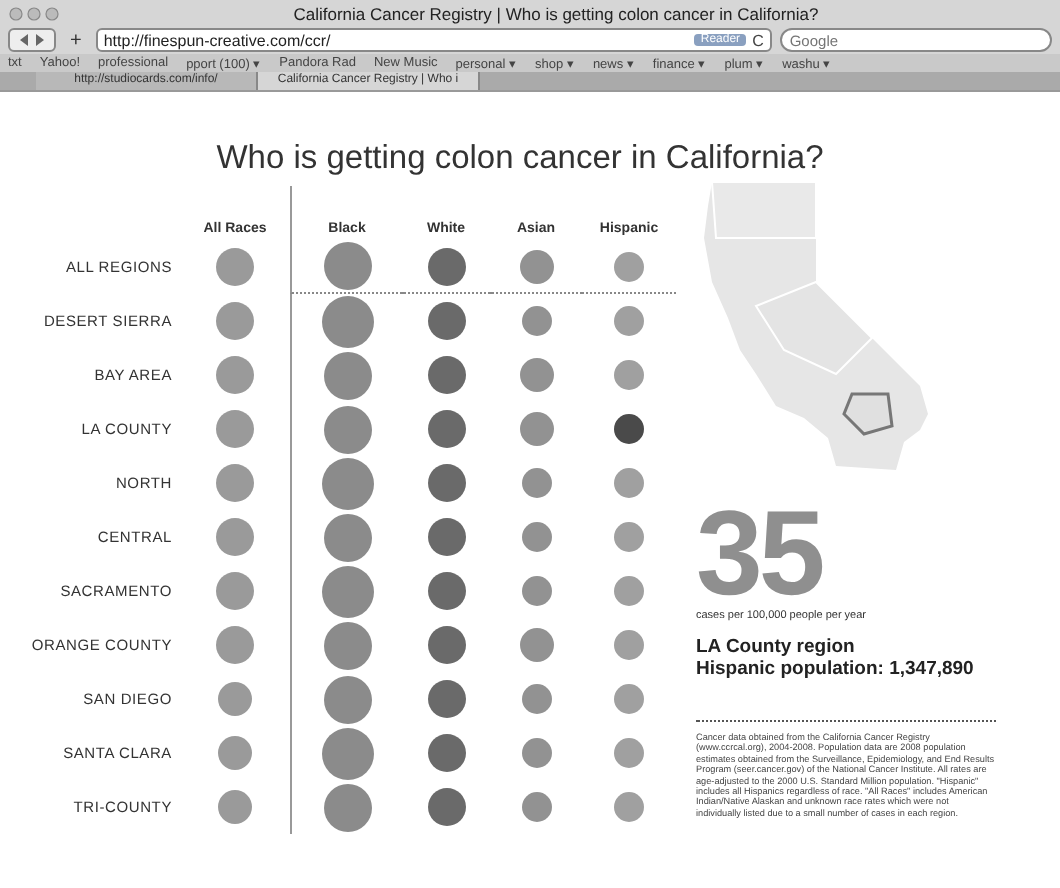  What do you see at coordinates (218, 40) in the screenshot?
I see `url-text: http://finespun-creative.com/ccr/` at bounding box center [218, 40].